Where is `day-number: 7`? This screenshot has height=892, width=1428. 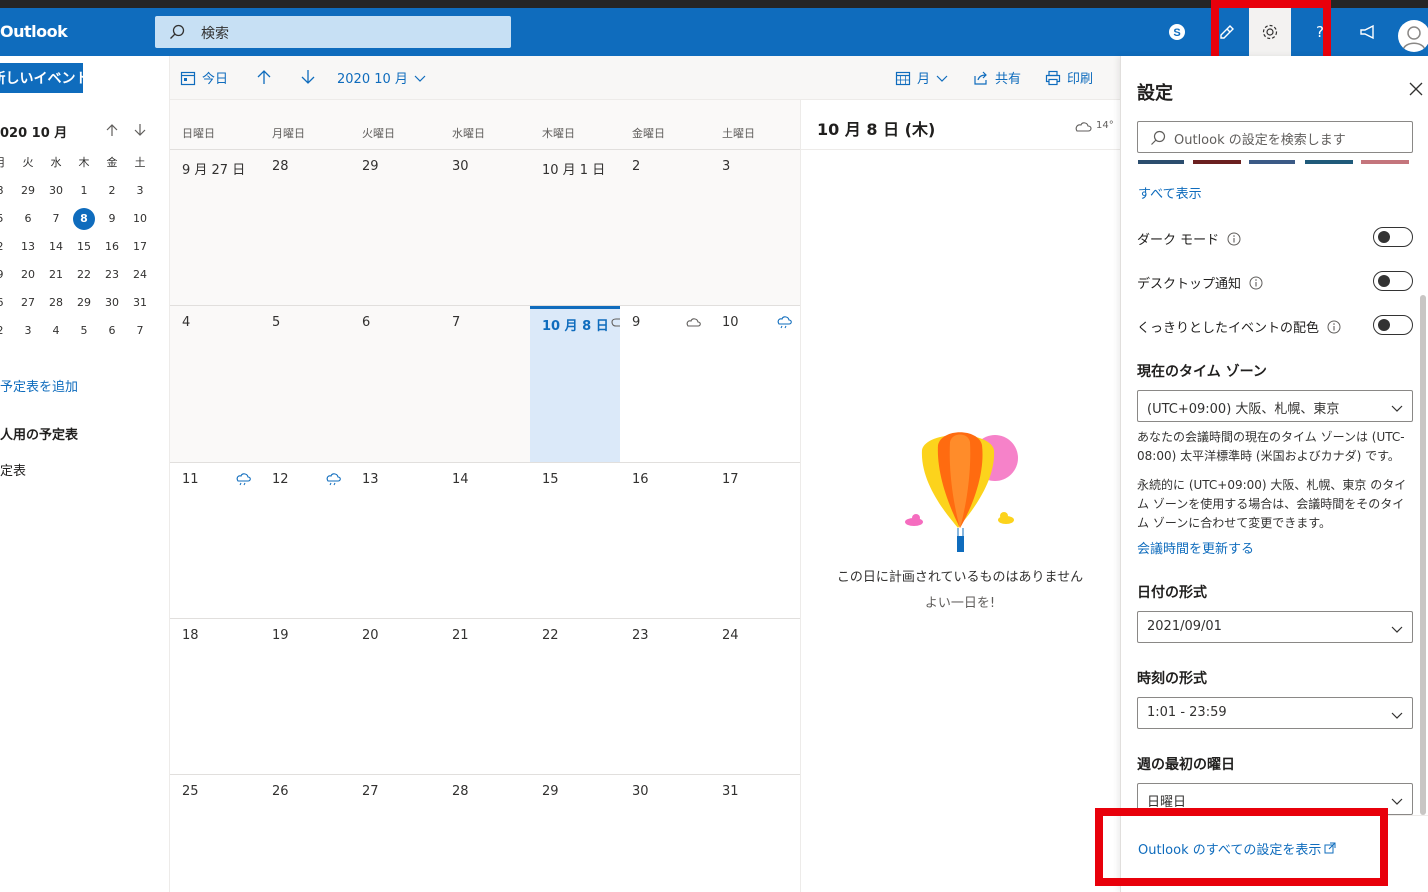 day-number: 7 is located at coordinates (456, 322).